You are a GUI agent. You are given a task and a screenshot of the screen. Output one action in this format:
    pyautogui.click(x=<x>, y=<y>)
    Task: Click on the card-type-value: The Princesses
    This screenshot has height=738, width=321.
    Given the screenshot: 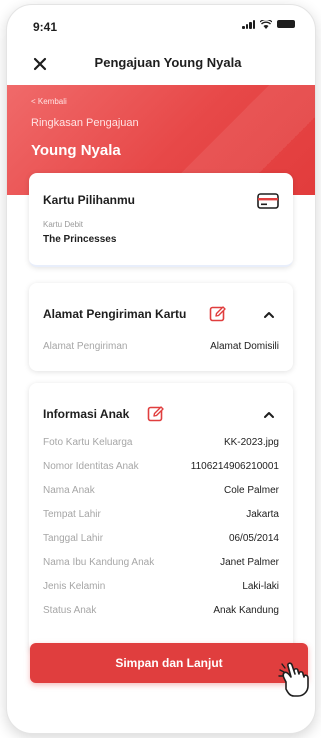 What is the action you would take?
    pyautogui.click(x=80, y=239)
    